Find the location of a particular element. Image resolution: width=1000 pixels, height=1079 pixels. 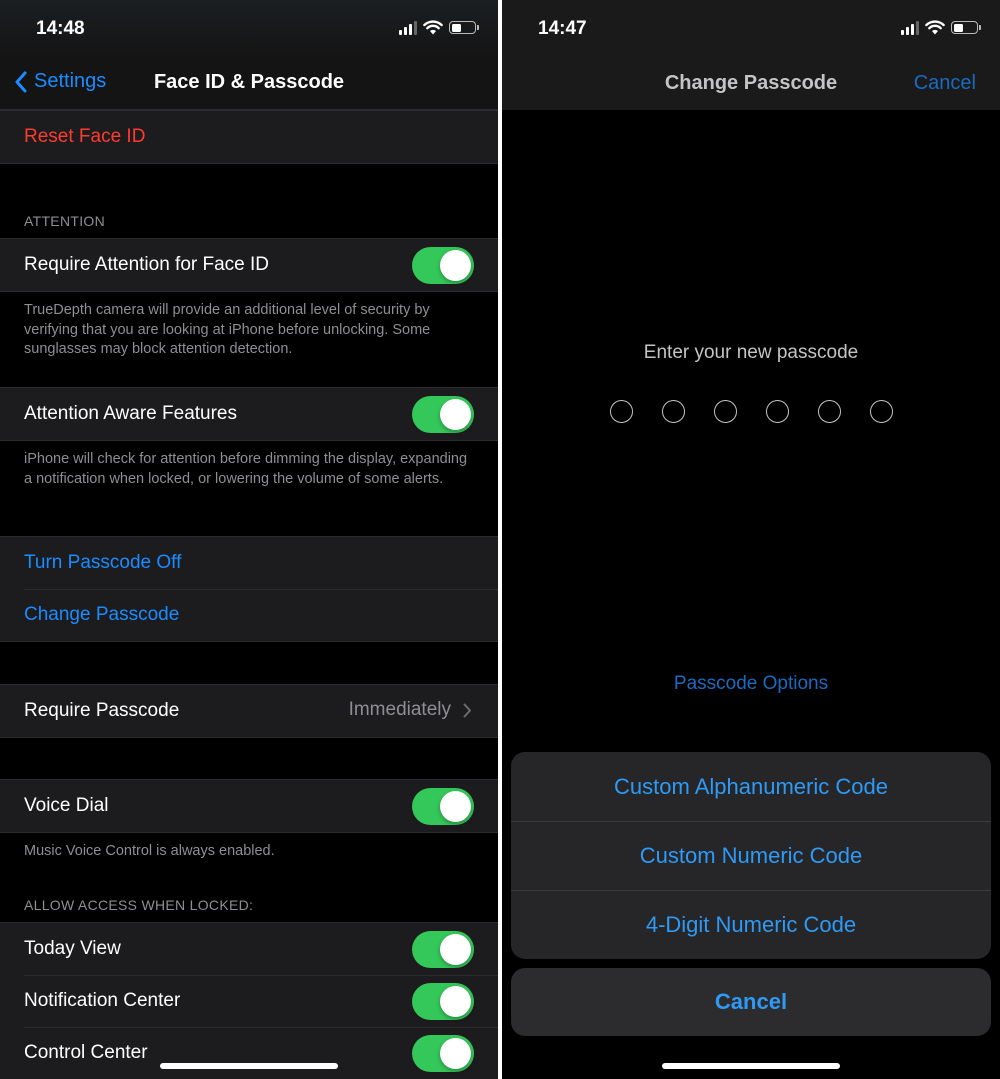

voice-dial-footer: Music Voice Control is always enabled. is located at coordinates (149, 851).